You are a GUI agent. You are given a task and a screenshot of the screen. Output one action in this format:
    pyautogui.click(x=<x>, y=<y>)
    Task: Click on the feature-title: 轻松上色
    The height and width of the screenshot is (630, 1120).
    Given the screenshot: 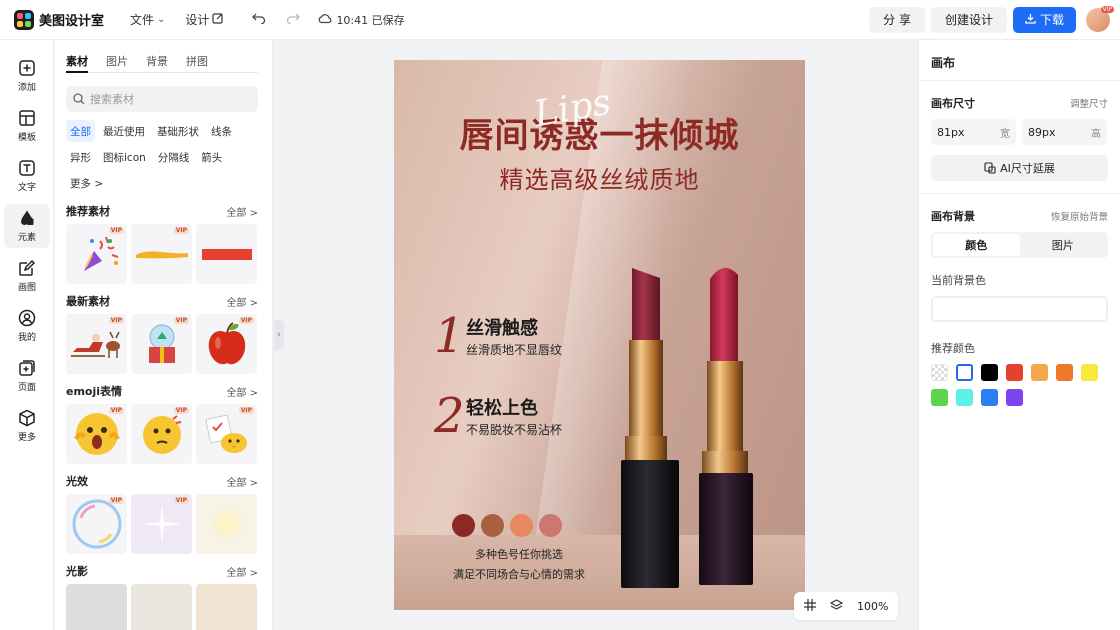 What is the action you would take?
    pyautogui.click(x=502, y=408)
    